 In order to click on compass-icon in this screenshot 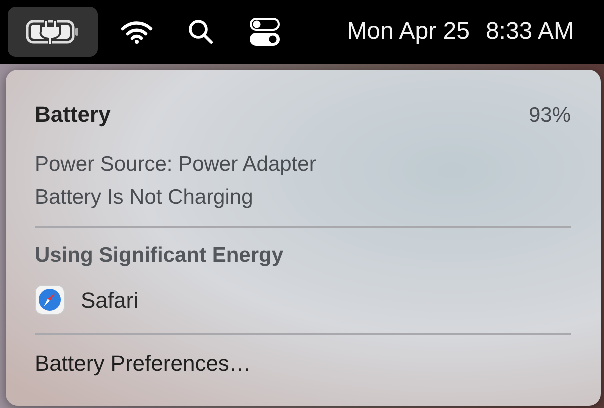, I will do `click(50, 300)`.